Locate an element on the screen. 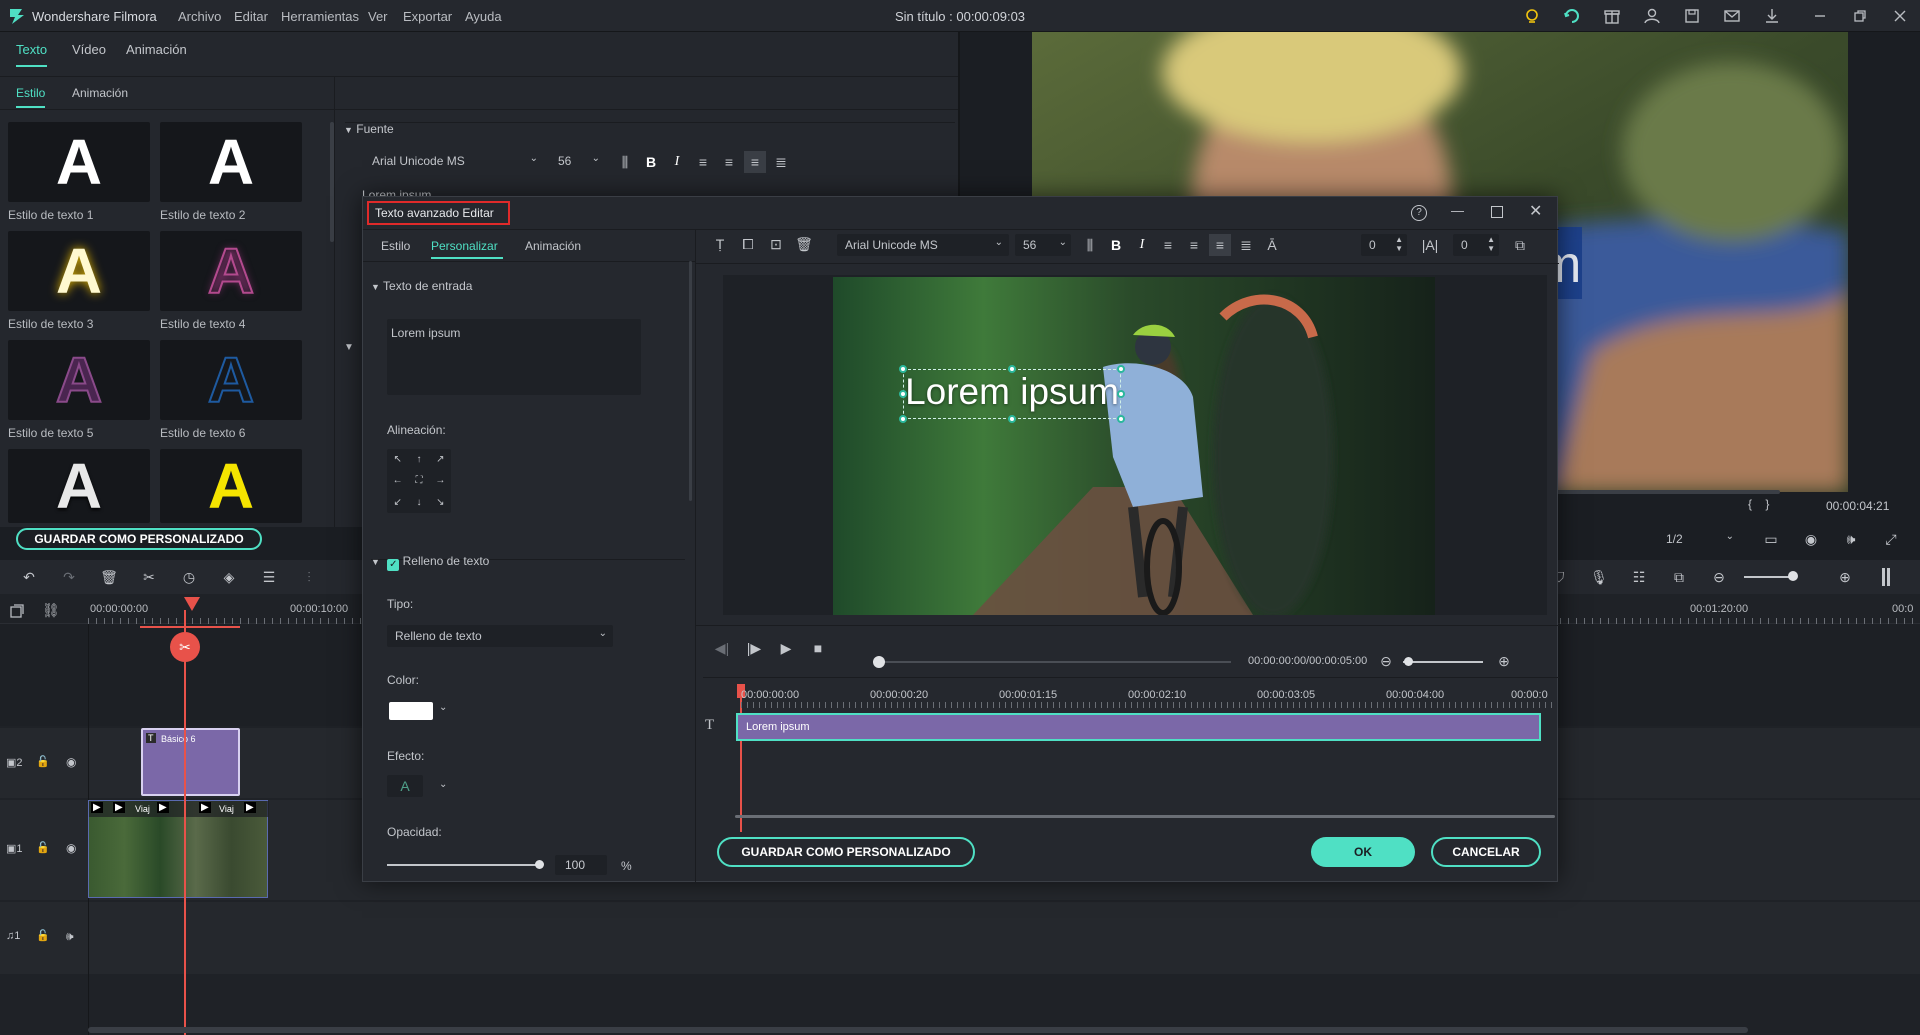  align-bottom-right-icon: ↘ is located at coordinates (440, 502).